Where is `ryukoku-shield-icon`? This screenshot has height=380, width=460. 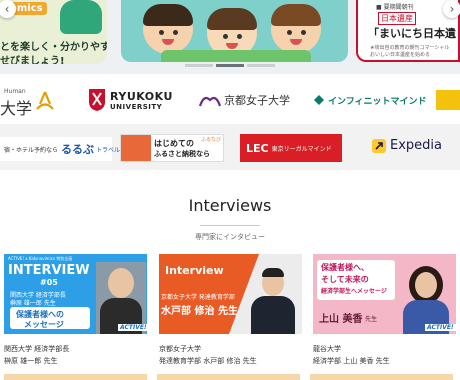 ryukoku-shield-icon is located at coordinates (97, 100).